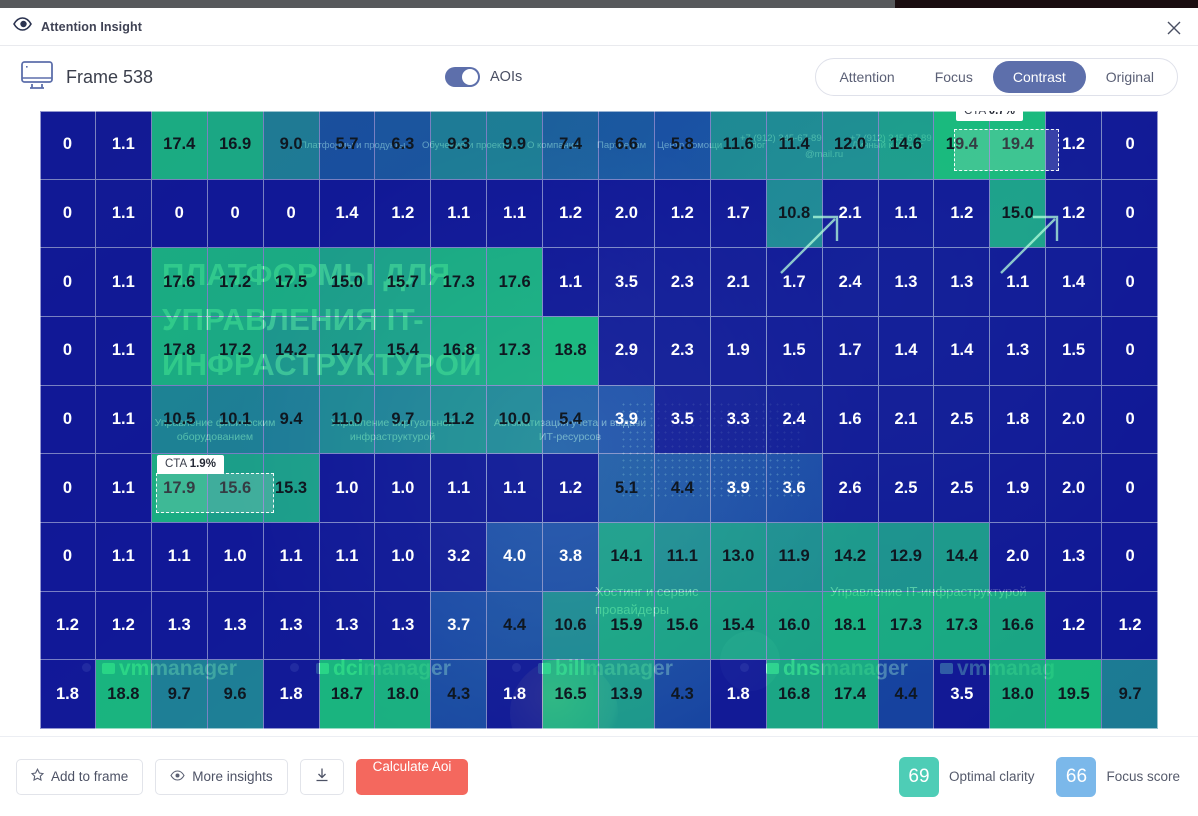  Describe the element at coordinates (626, 144) in the screenshot. I see `heatmap-cell-value: 6.6` at that location.